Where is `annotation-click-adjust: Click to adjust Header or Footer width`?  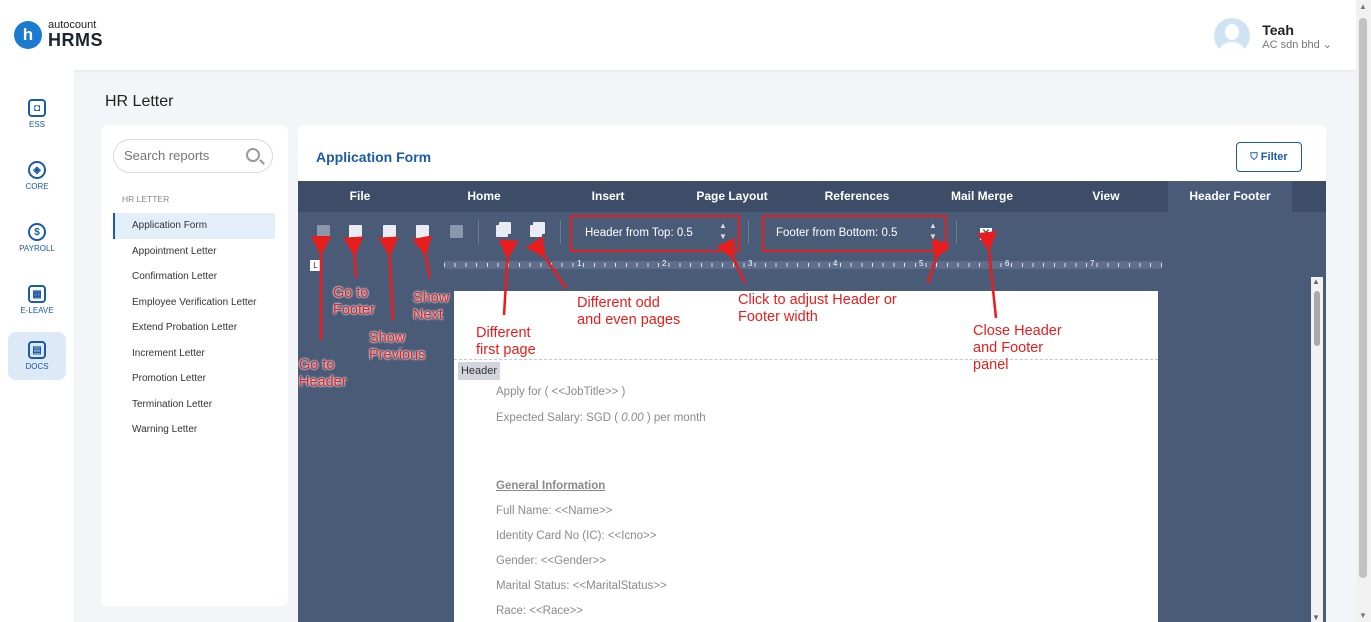
annotation-click-adjust: Click to adjust Header or Footer width is located at coordinates (817, 308).